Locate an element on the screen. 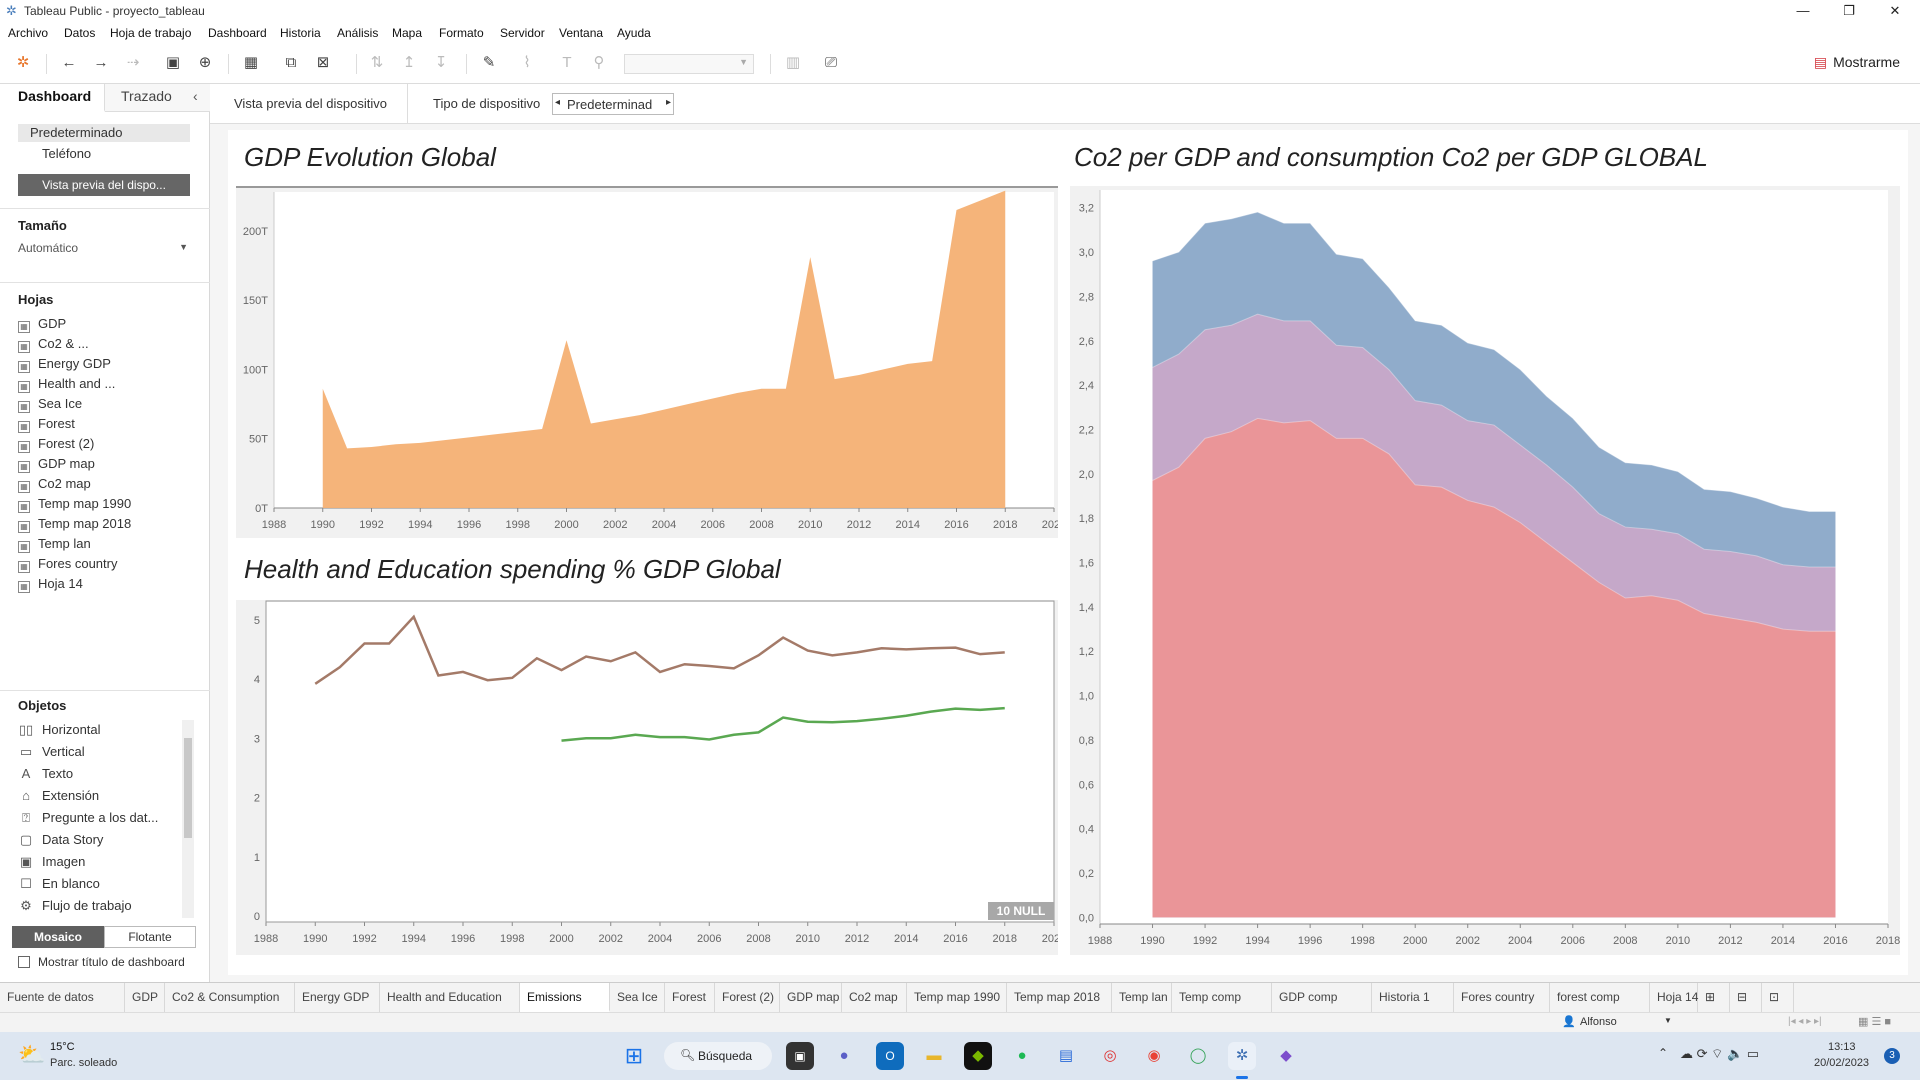  sheet-tab: Hoja 14 is located at coordinates (1674, 997).